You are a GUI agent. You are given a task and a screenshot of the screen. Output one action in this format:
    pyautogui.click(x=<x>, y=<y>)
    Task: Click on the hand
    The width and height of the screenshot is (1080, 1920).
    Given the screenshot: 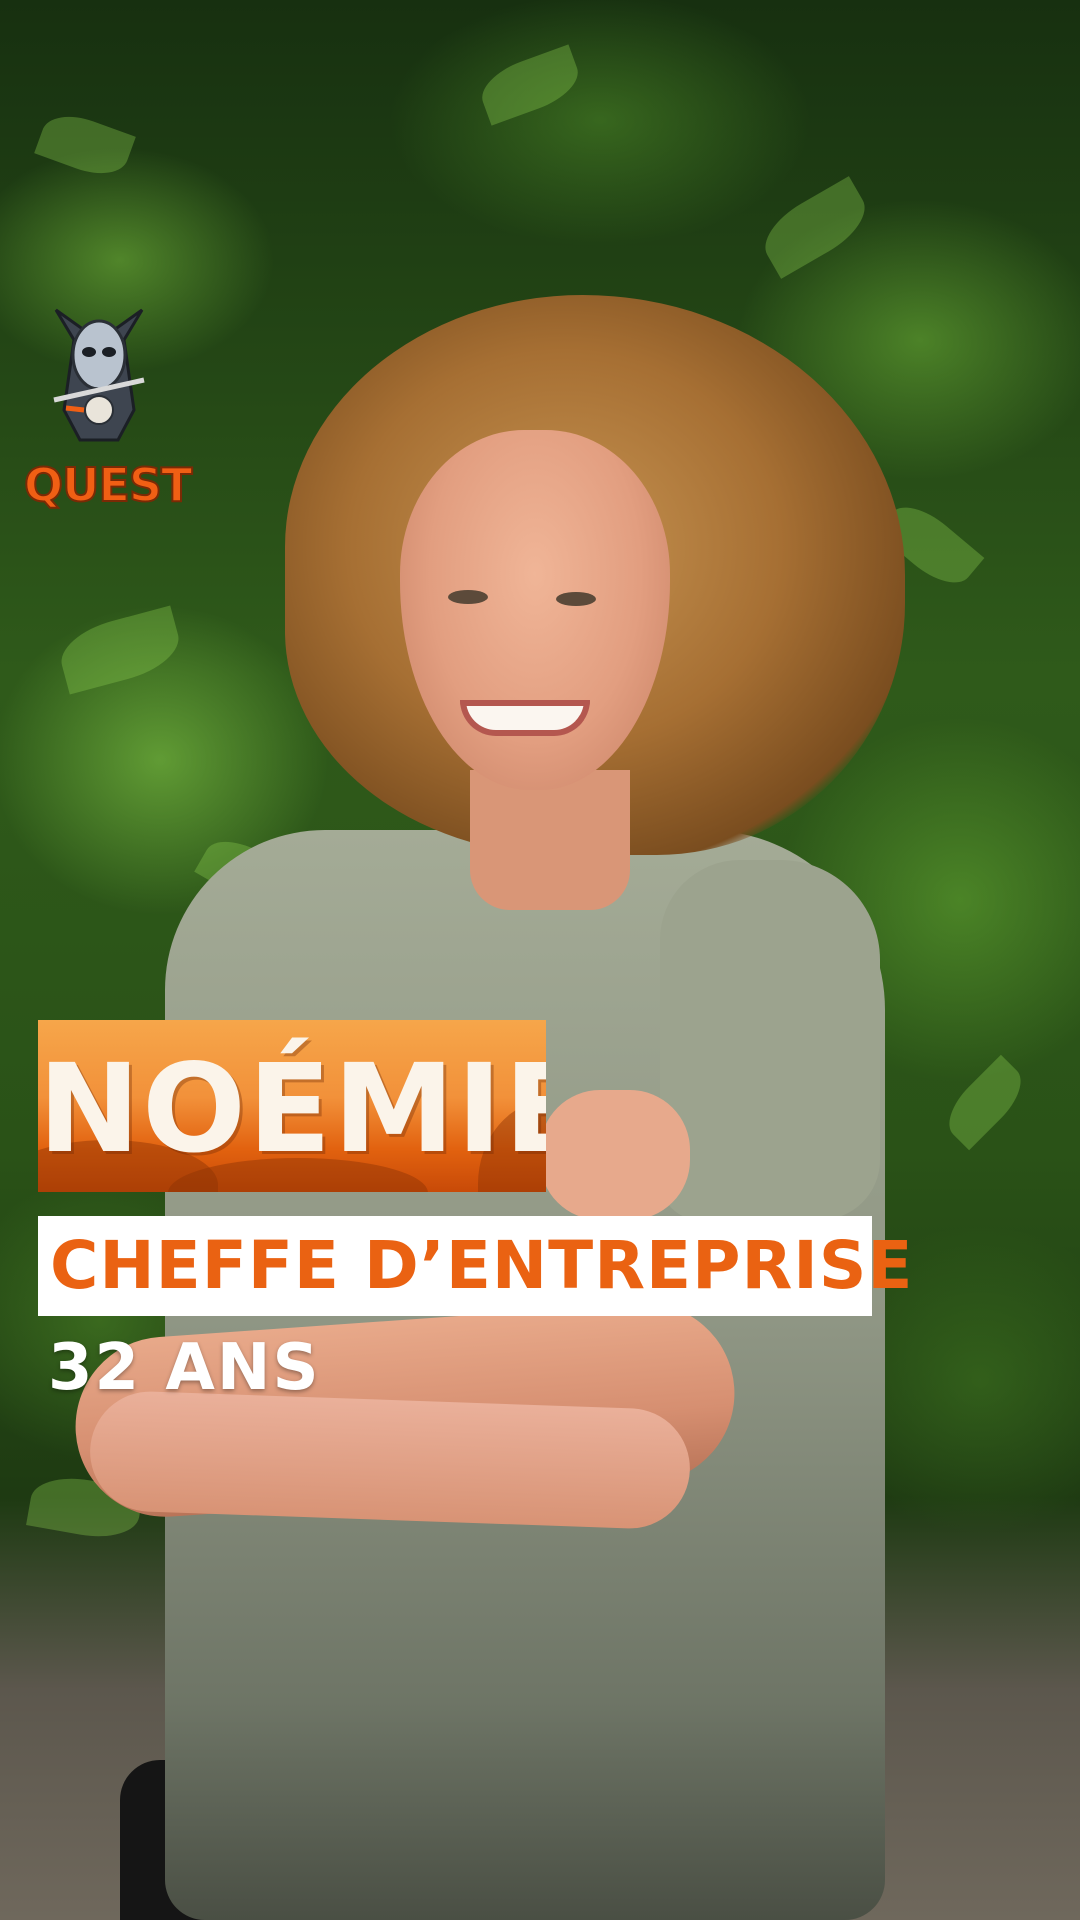 What is the action you would take?
    pyautogui.click(x=615, y=1155)
    